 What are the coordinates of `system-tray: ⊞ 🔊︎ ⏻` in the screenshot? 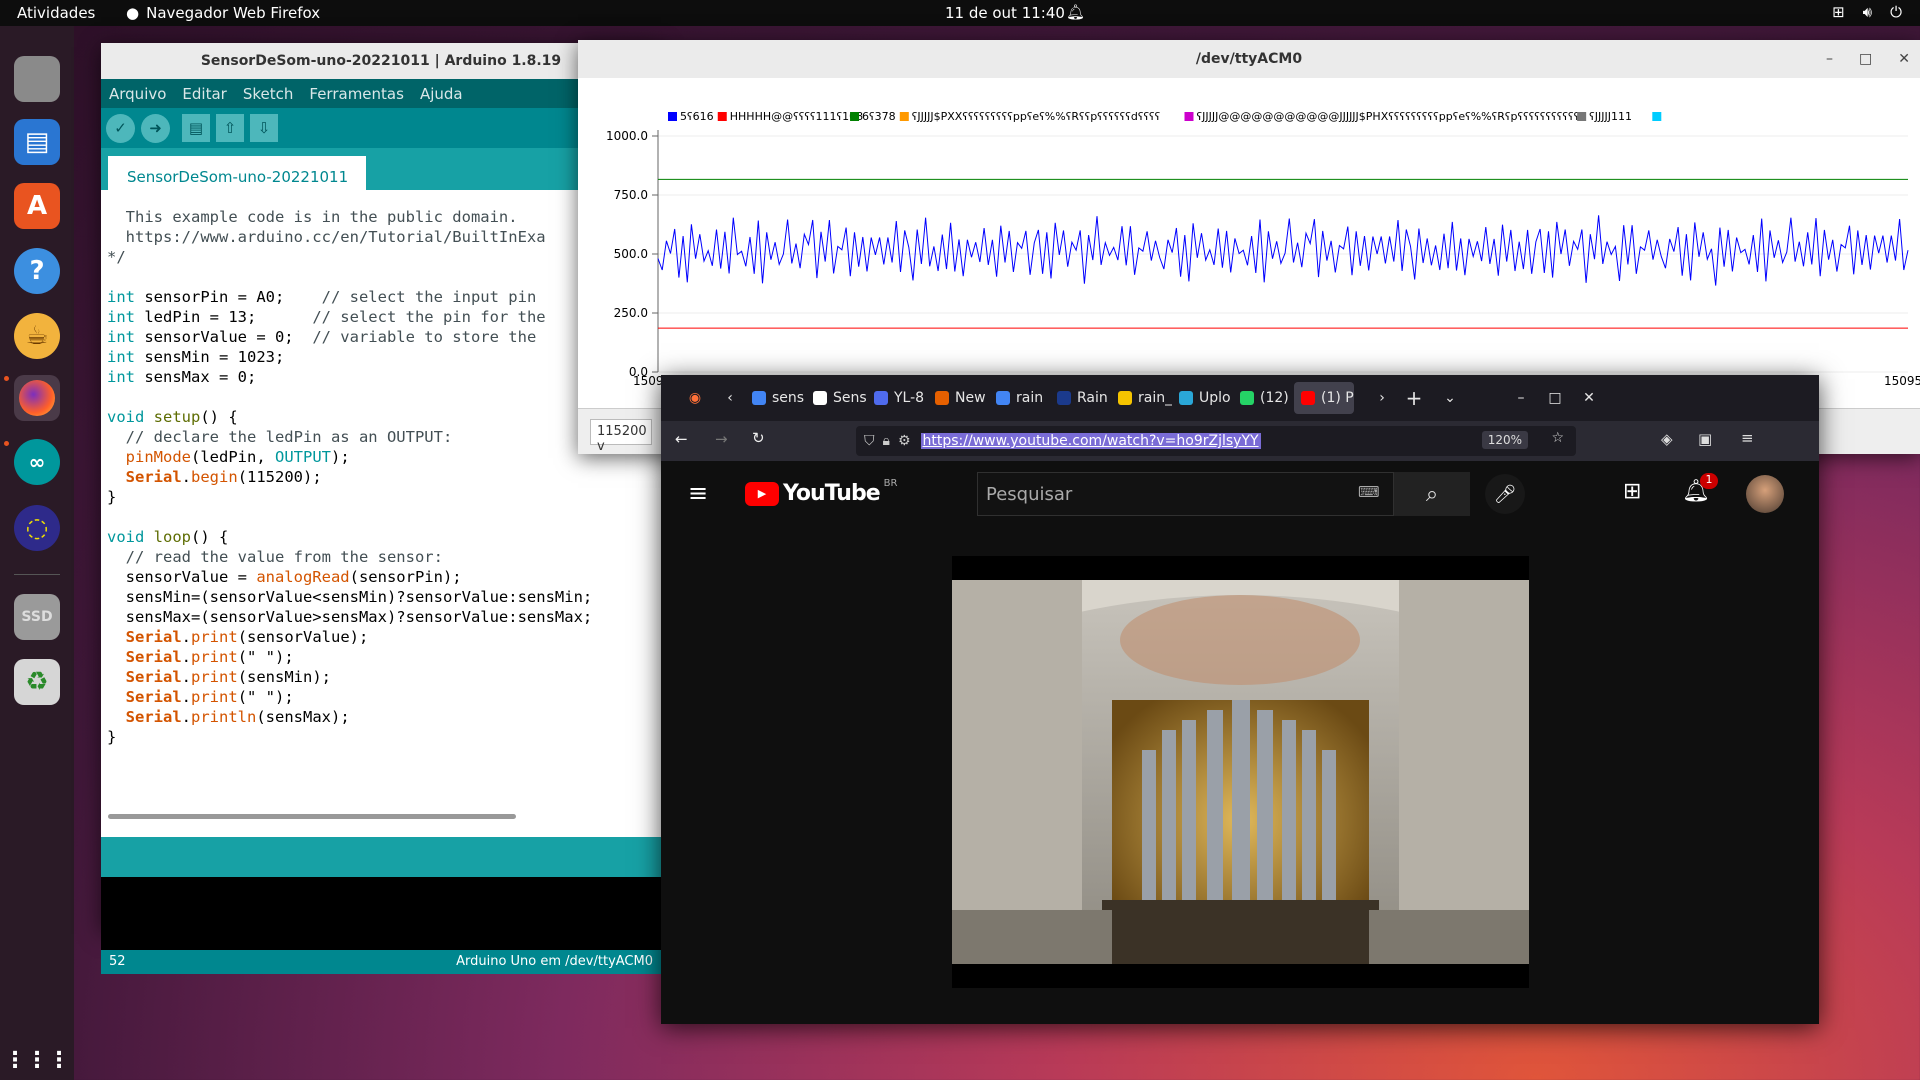 It's located at (1867, 12).